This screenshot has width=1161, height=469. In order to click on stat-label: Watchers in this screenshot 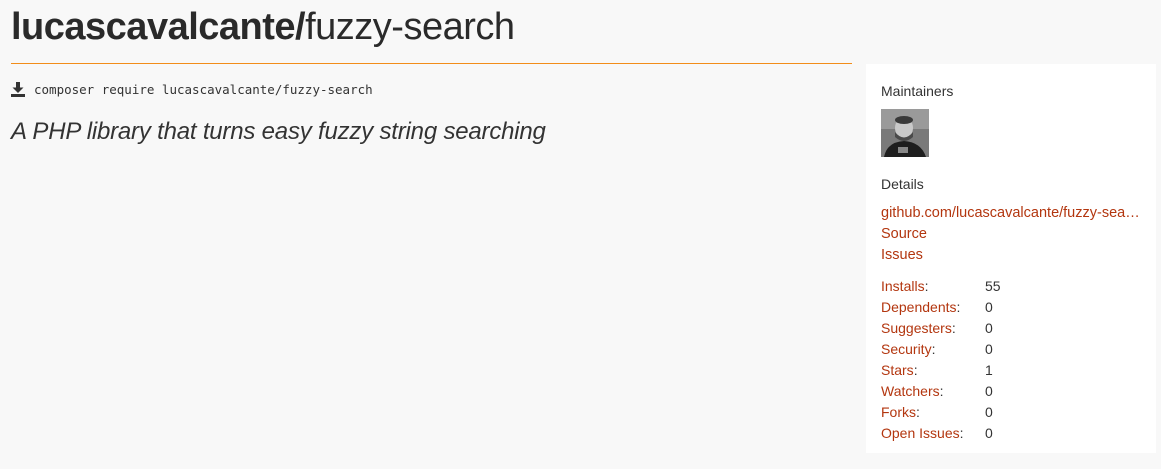, I will do `click(910, 391)`.